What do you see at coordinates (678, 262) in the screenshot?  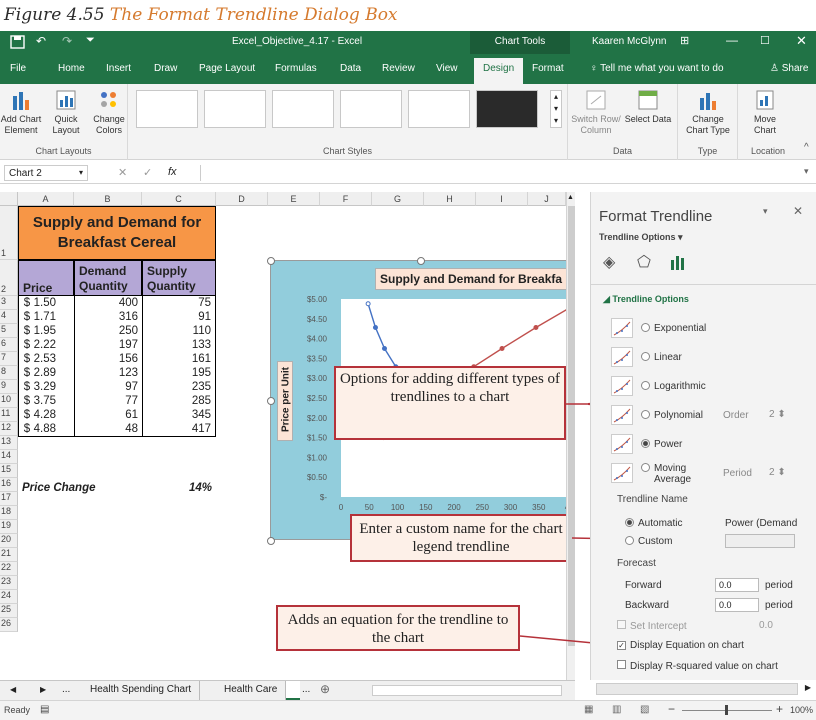 I see `trendline-options-icon` at bounding box center [678, 262].